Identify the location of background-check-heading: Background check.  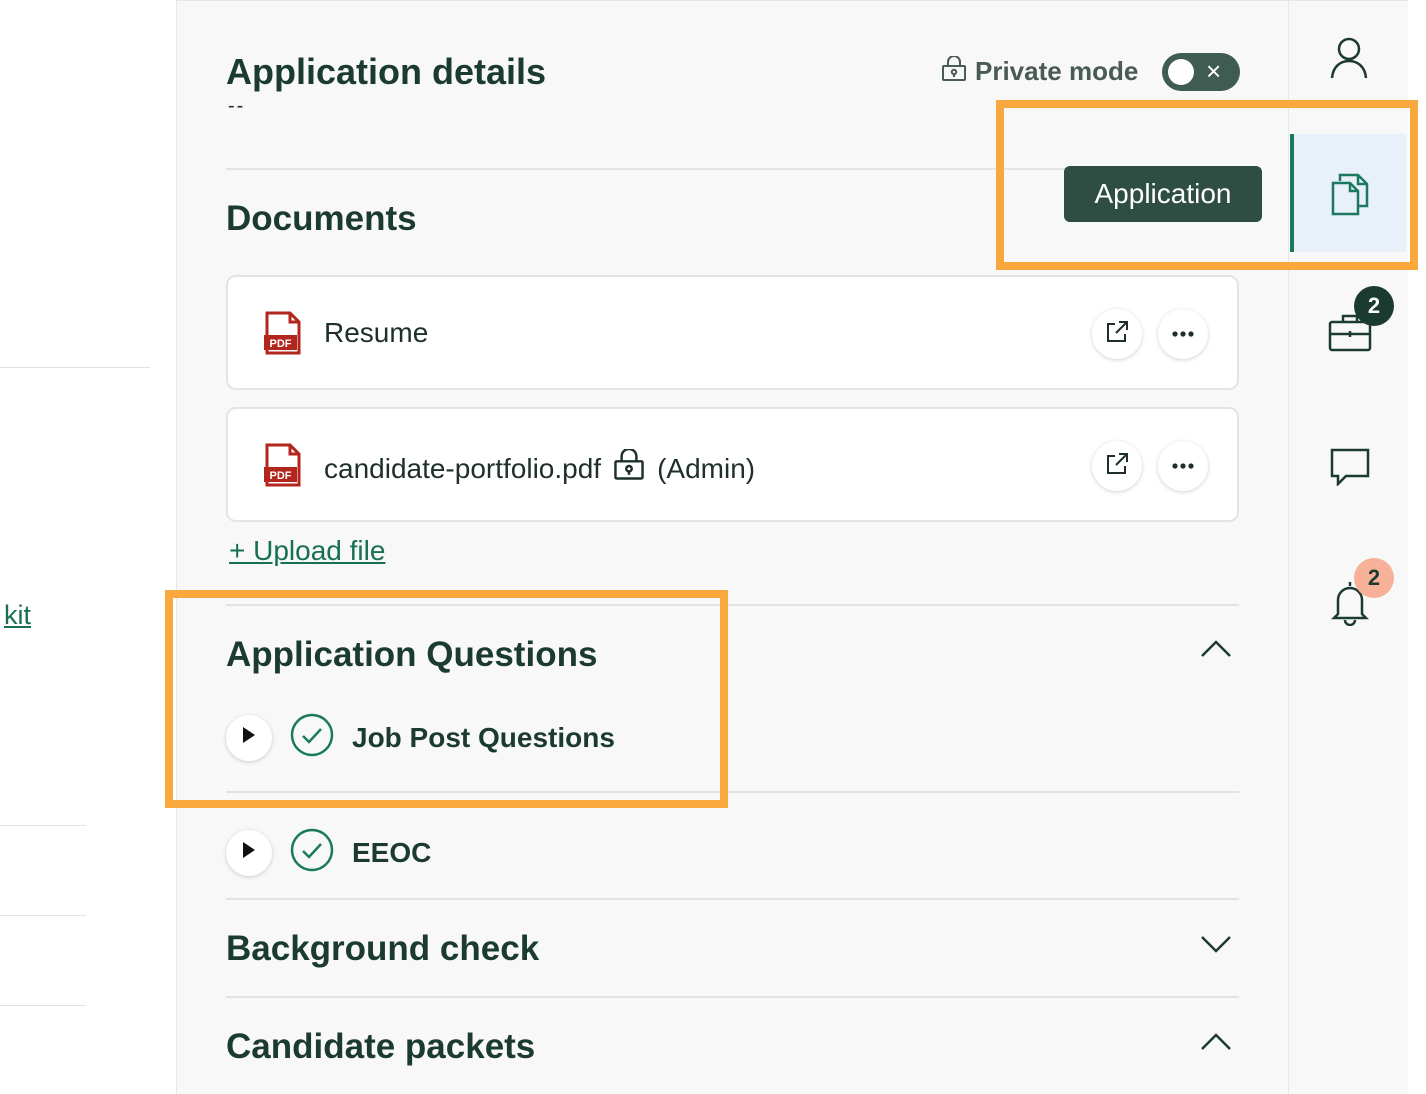
(383, 948).